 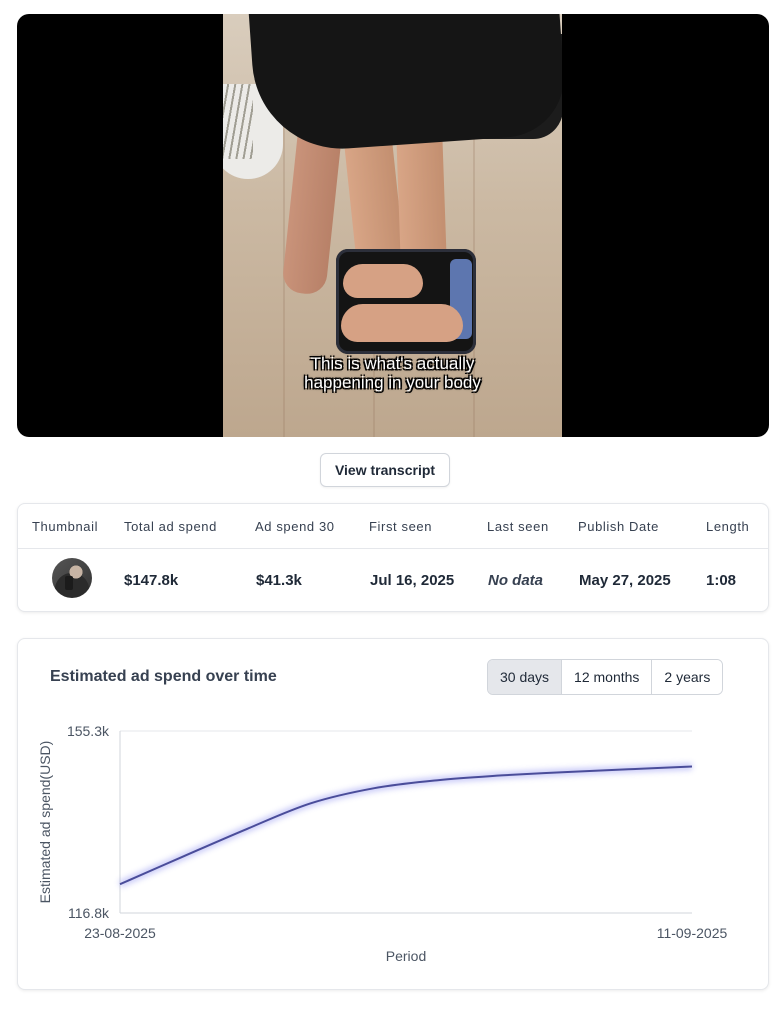 I want to click on header-total-ad-spend: Total ad spend, so click(x=170, y=526).